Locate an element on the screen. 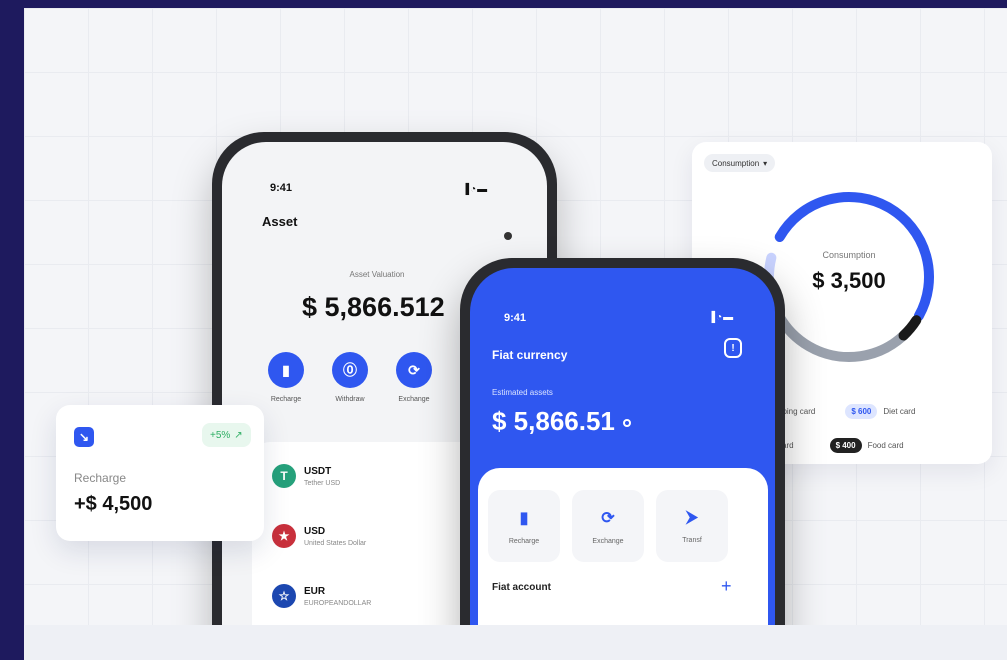 Image resolution: width=1007 pixels, height=660 pixels. us-flag-icon: ★ is located at coordinates (284, 536).